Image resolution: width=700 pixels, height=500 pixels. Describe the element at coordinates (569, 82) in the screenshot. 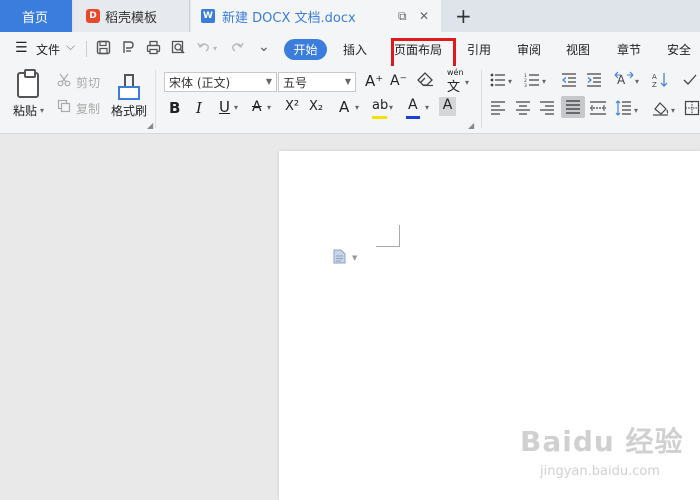

I see `decrease-indent-icon` at that location.